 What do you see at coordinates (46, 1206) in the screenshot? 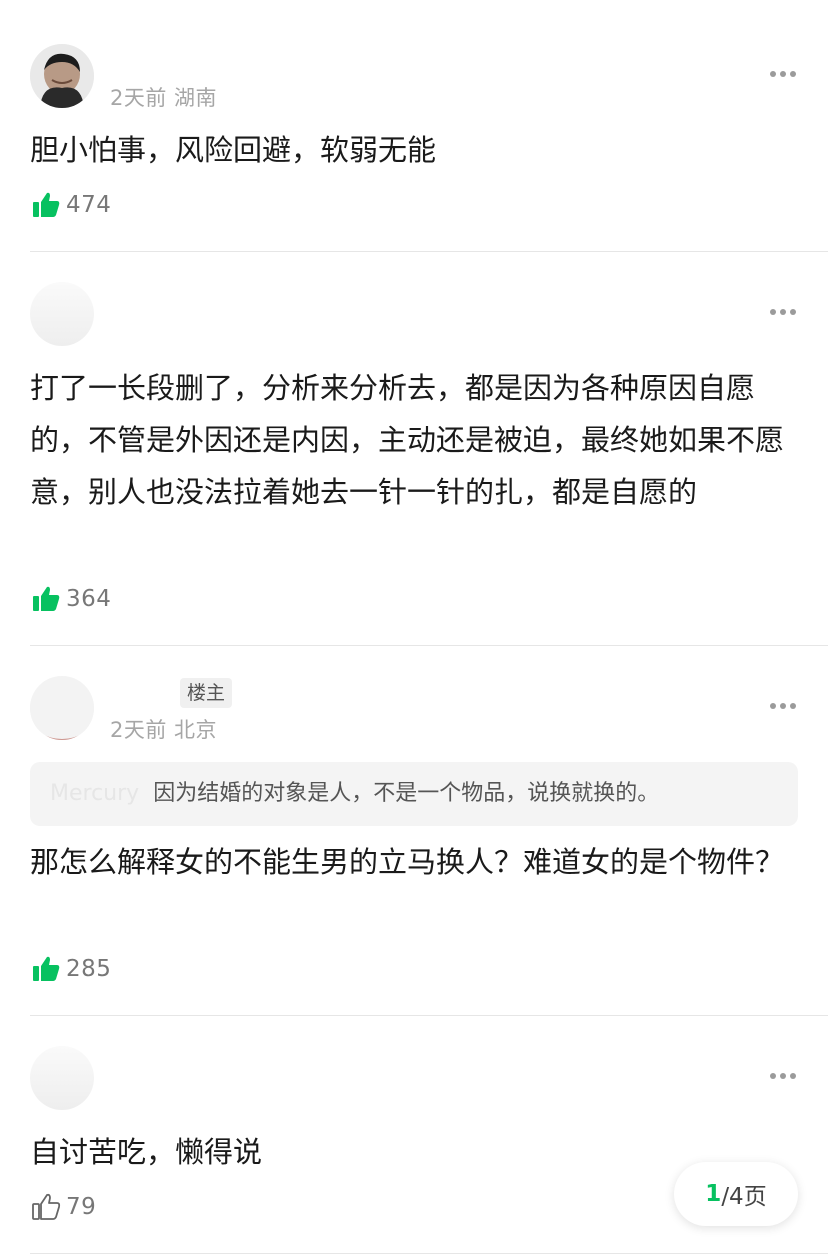
I see `thumbs-up-outline-icon` at bounding box center [46, 1206].